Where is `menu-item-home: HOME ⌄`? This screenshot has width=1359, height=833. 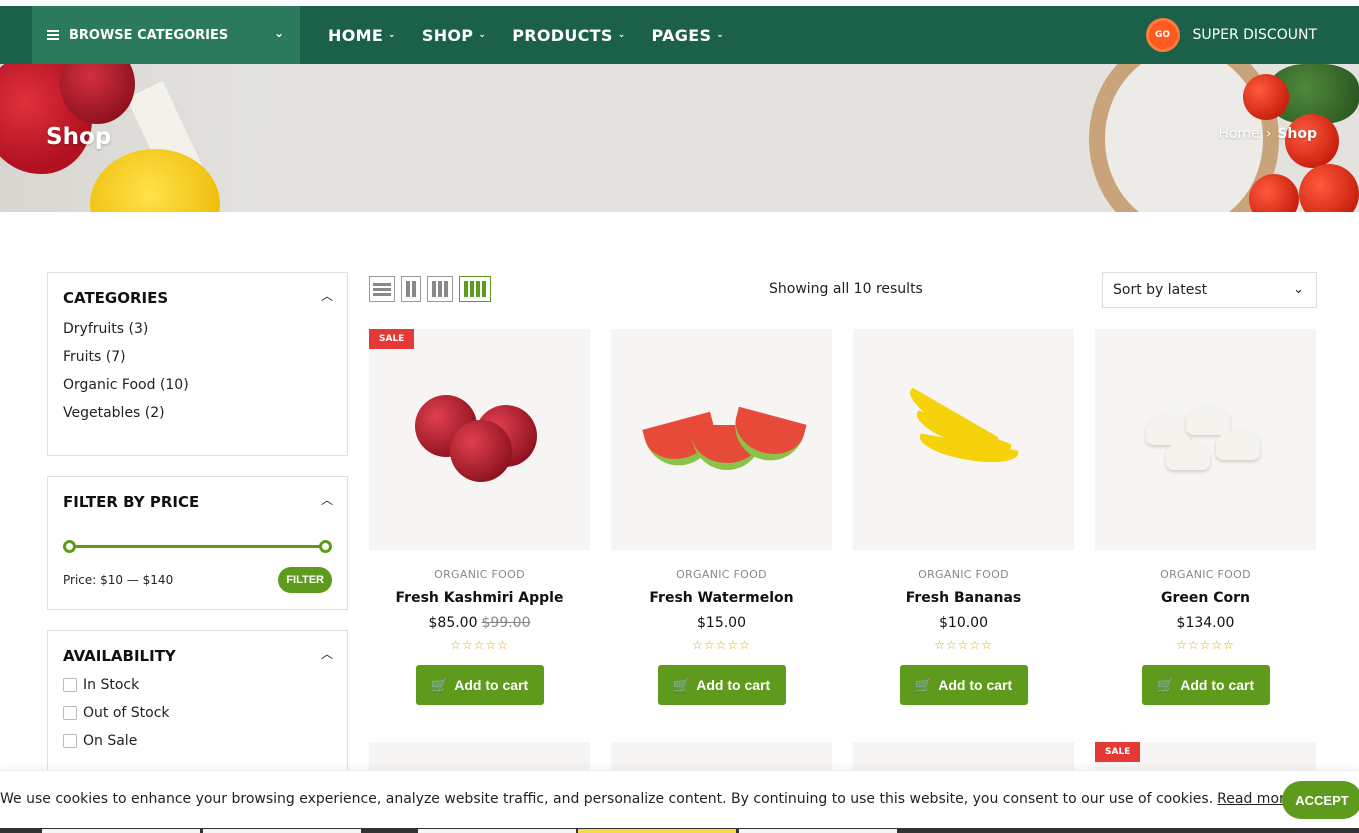
menu-item-home: HOME ⌄ is located at coordinates (362, 35).